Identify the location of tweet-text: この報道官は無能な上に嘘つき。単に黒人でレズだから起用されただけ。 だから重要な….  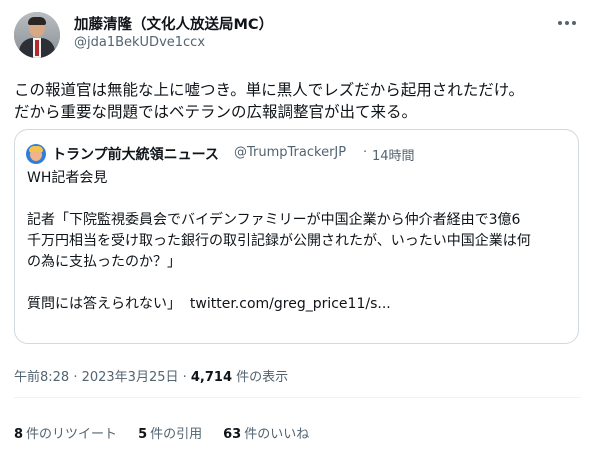
(300, 101).